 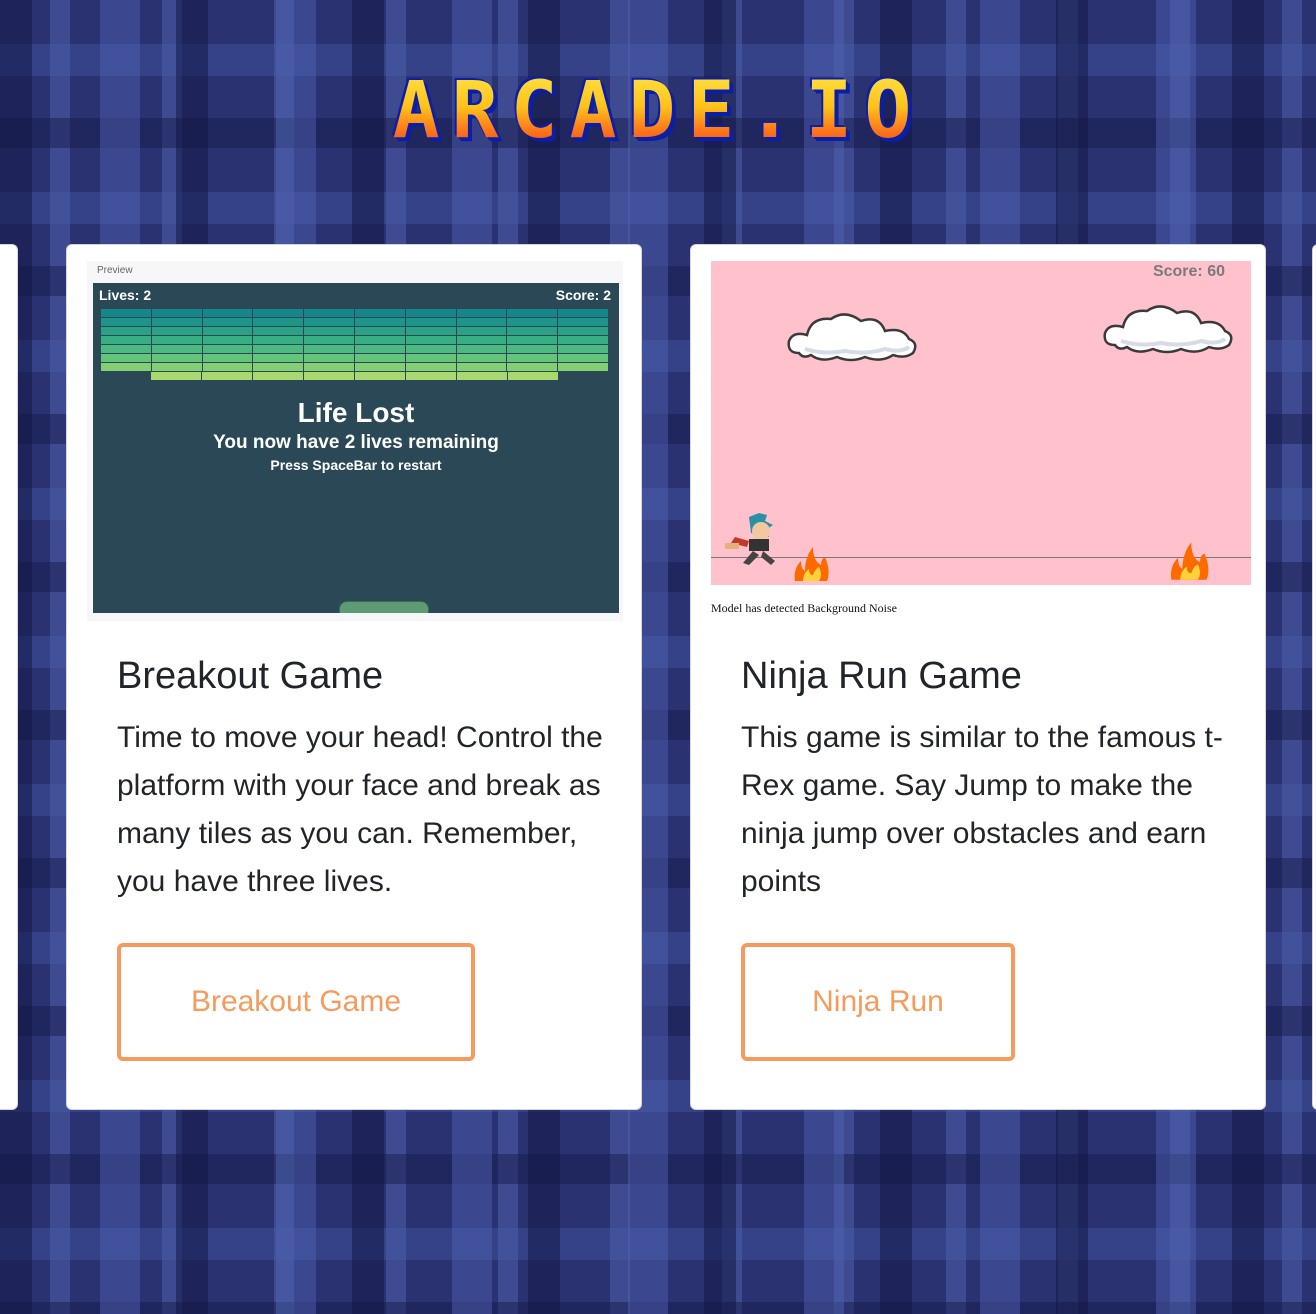 I want to click on score-counter: Score: 2, so click(x=583, y=295).